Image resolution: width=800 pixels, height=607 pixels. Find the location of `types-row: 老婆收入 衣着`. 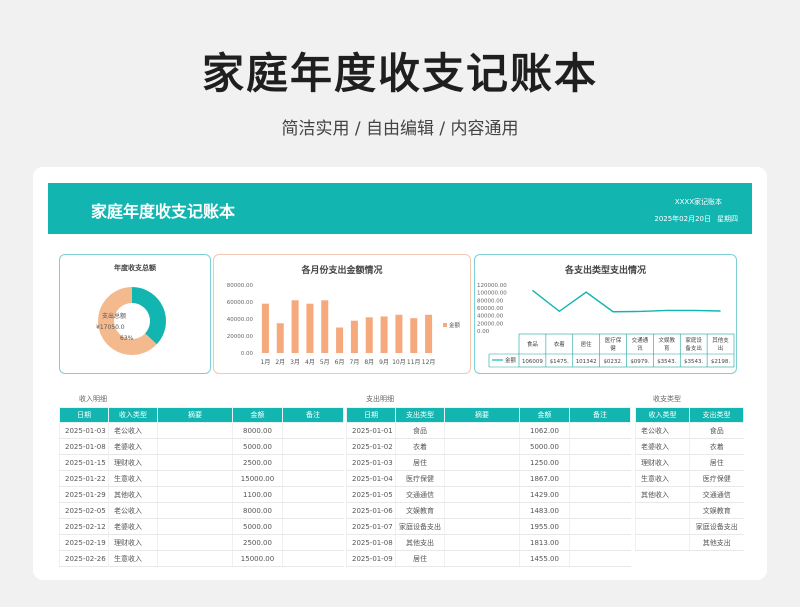

types-row: 老婆收入 衣着 is located at coordinates (689, 446).